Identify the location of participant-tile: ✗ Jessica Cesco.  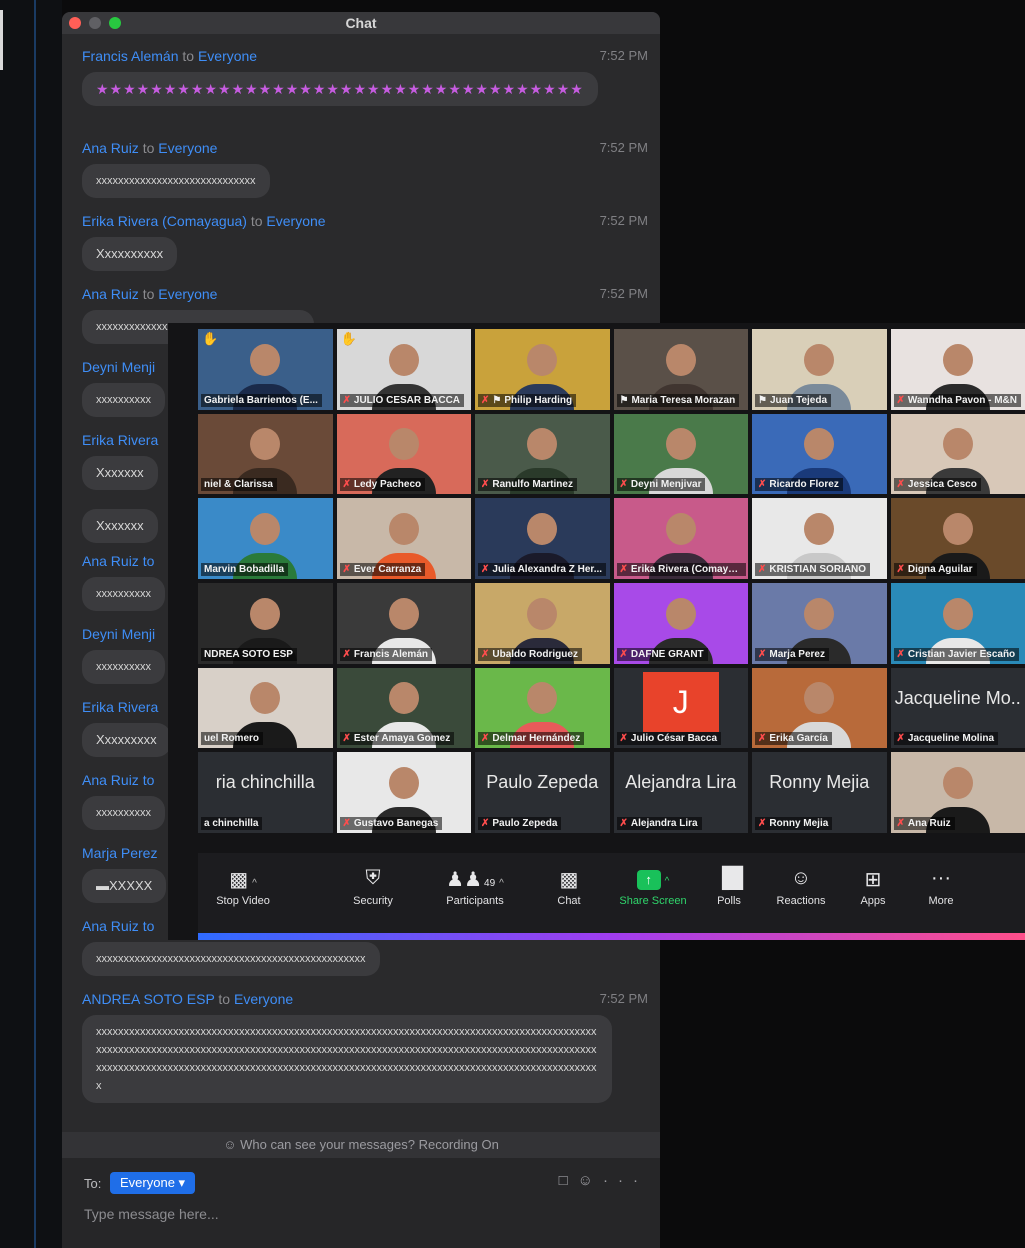
(957, 454).